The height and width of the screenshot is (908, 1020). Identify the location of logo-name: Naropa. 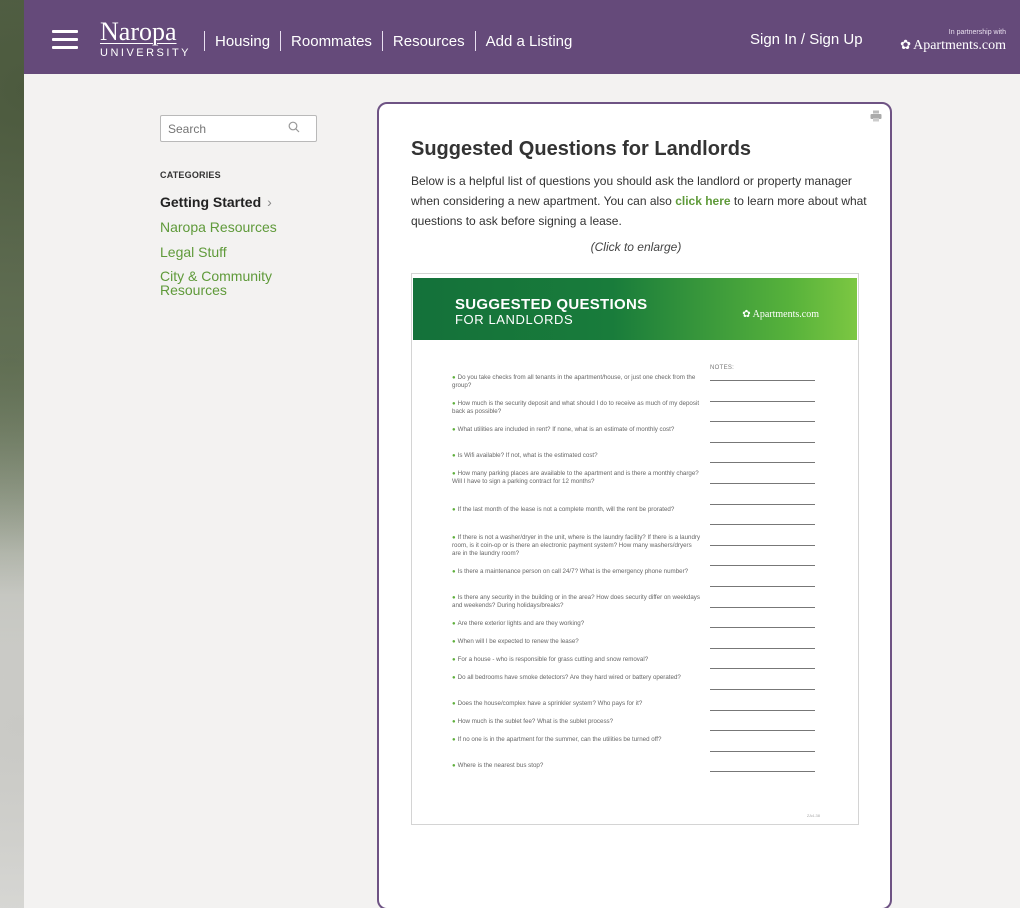
(138, 31).